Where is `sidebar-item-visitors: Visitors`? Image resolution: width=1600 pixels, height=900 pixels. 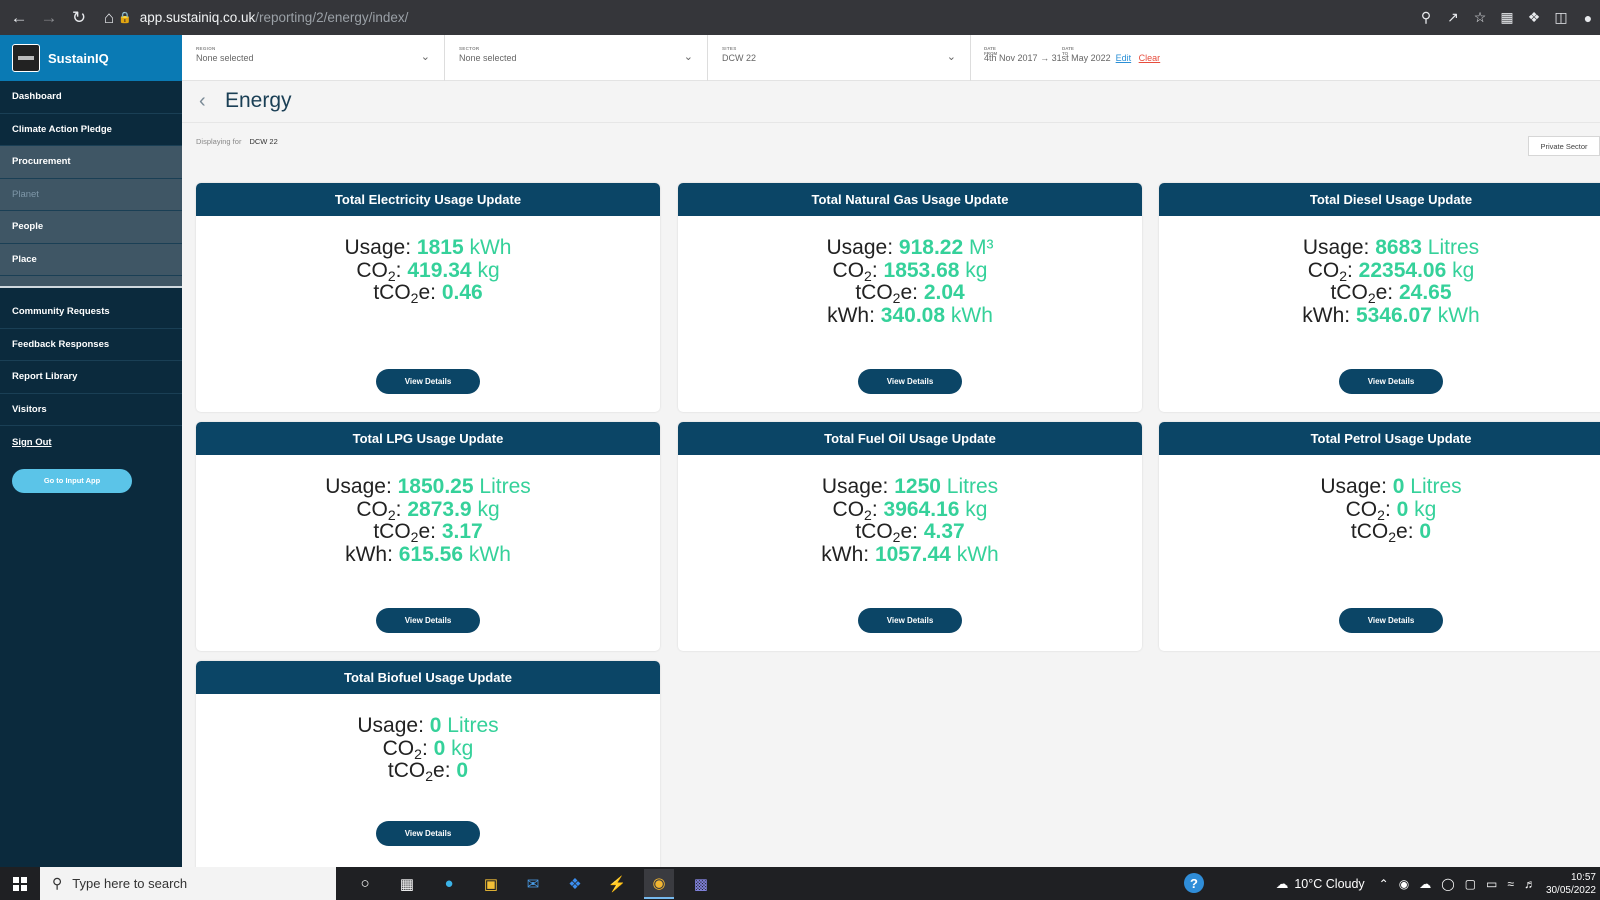
sidebar-item-visitors: Visitors is located at coordinates (91, 410).